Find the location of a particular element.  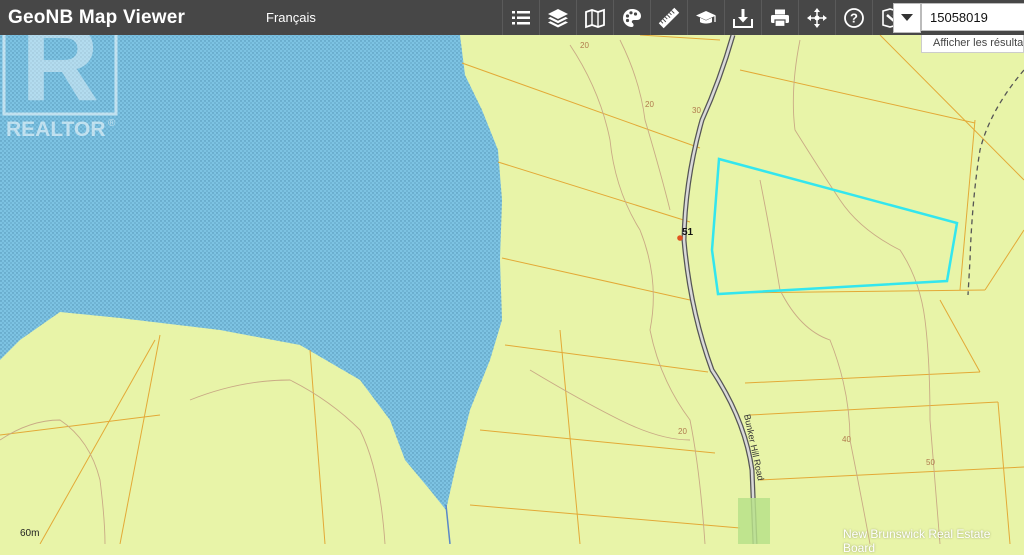

search-type-dropdown is located at coordinates (907, 18).